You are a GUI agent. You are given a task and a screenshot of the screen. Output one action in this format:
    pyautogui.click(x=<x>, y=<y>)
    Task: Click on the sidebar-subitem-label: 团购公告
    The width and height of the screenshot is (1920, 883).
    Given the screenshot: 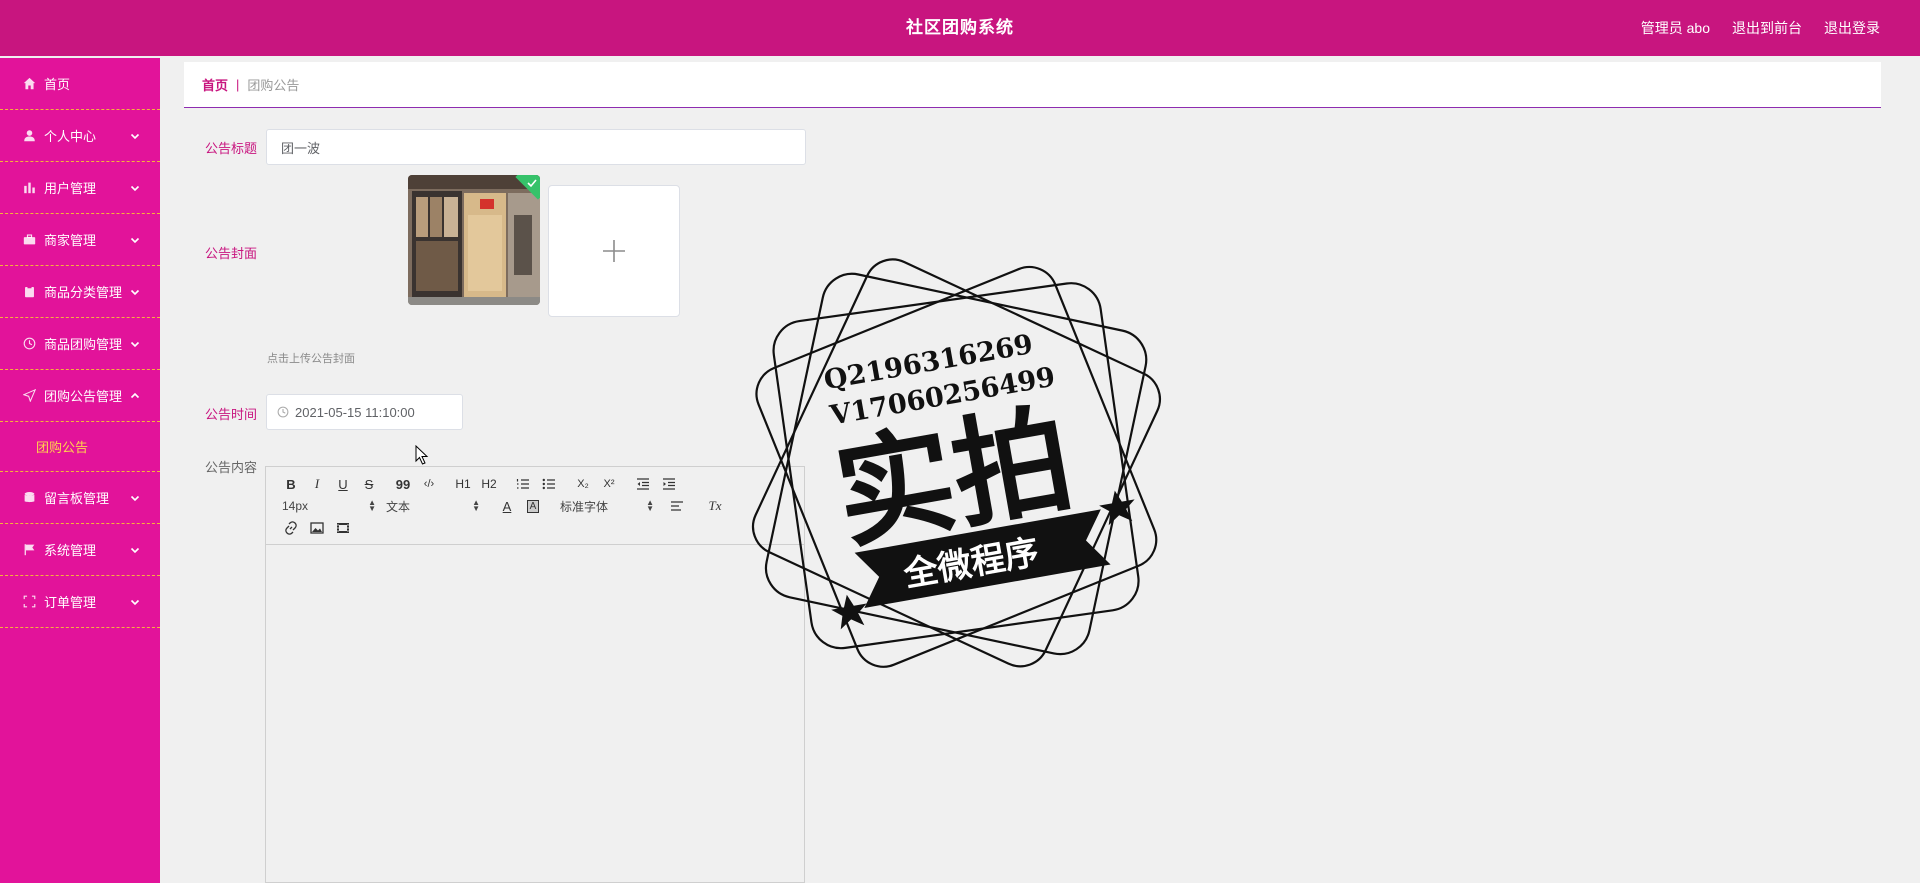 What is the action you would take?
    pyautogui.click(x=62, y=447)
    